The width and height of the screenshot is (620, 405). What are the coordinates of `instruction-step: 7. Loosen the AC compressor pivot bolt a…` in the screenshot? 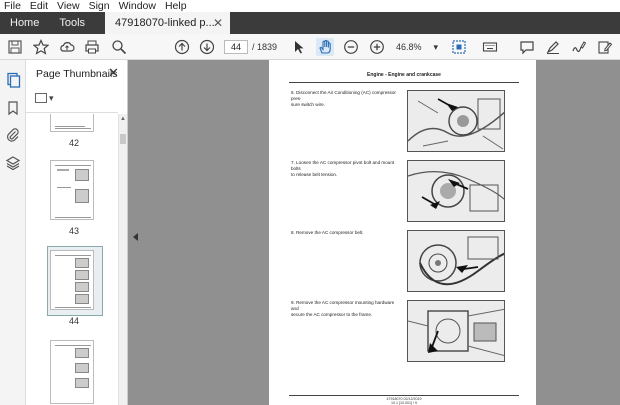 It's located at (343, 168).